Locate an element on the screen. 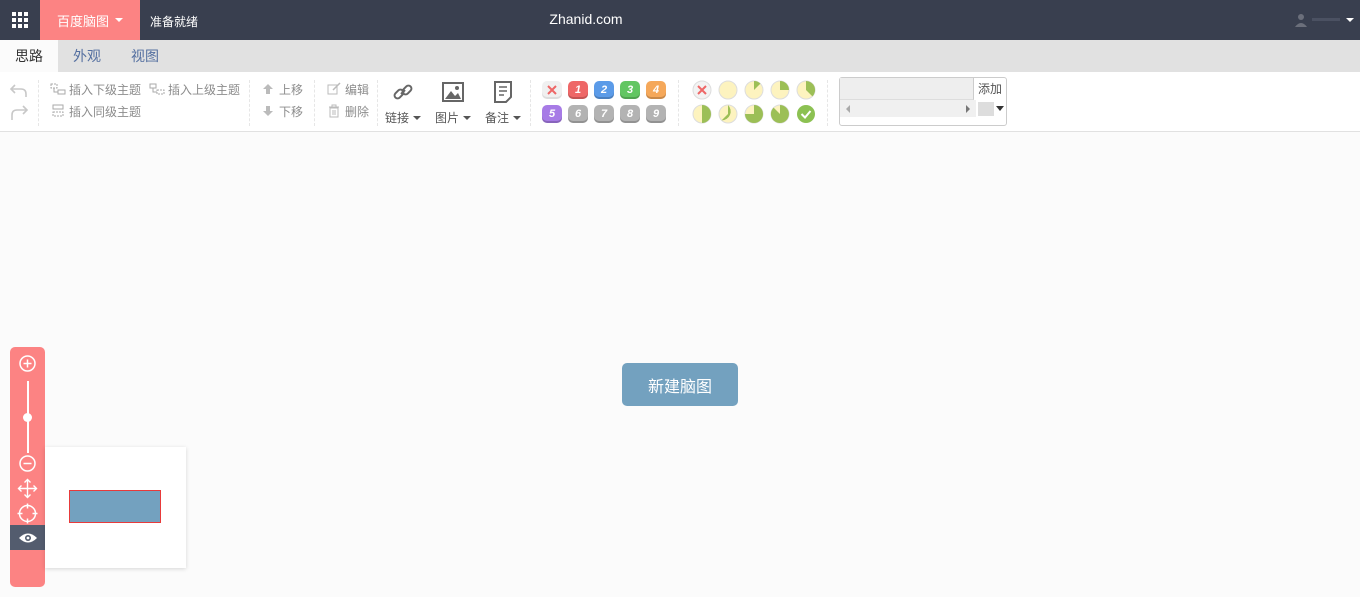  link-icon is located at coordinates (403, 92).